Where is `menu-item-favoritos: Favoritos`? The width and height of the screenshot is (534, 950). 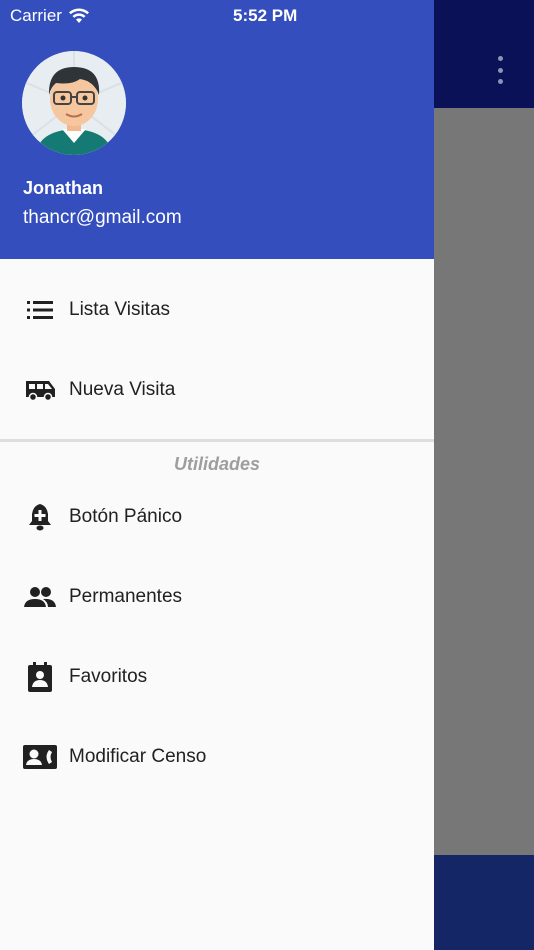
menu-item-favoritos: Favoritos is located at coordinates (217, 677).